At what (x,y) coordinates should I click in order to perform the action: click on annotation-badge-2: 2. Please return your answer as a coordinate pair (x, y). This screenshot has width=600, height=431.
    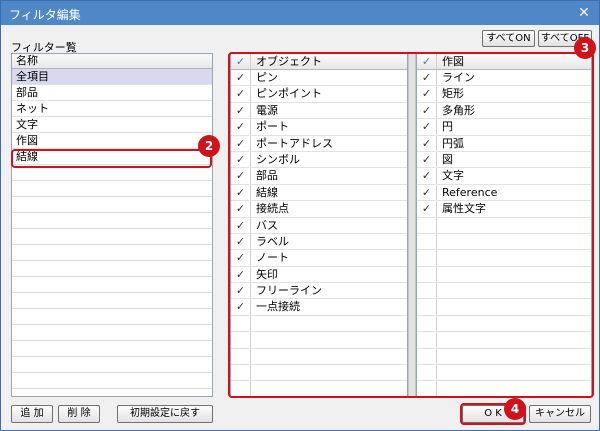
    Looking at the image, I should click on (209, 146).